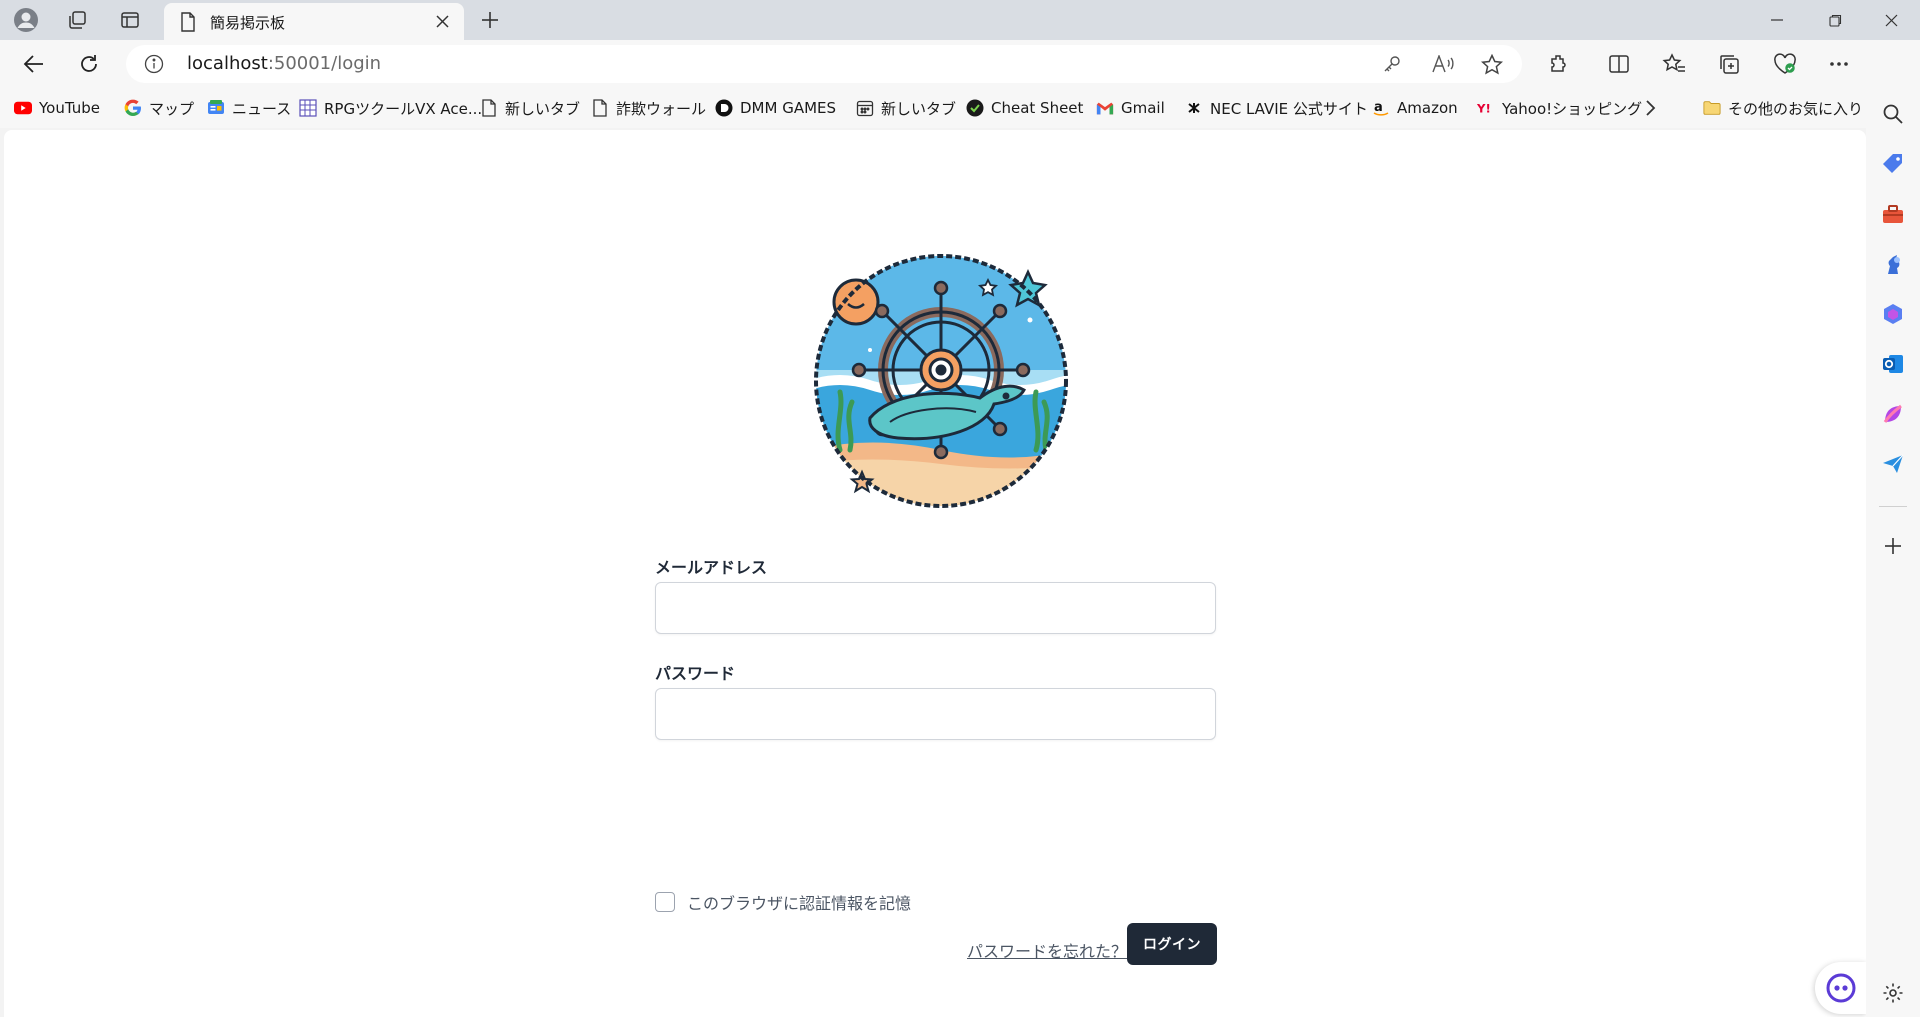 The image size is (1920, 1017). What do you see at coordinates (1893, 114) in the screenshot?
I see `search-icon` at bounding box center [1893, 114].